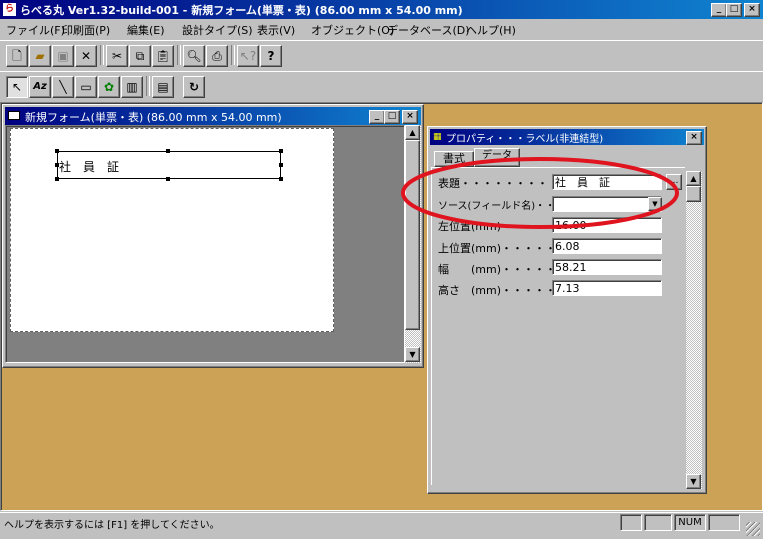 Image resolution: width=763 pixels, height=539 pixels. What do you see at coordinates (63, 87) in the screenshot?
I see `line-tool-icon: ╲` at bounding box center [63, 87].